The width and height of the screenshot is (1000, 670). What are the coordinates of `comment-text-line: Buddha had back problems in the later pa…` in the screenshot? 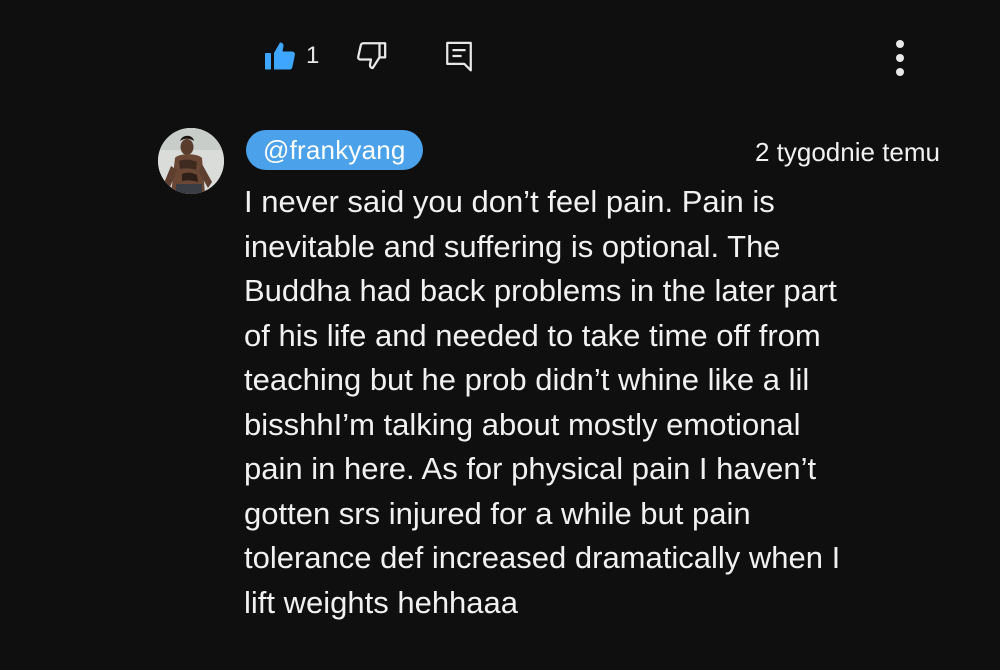 It's located at (540, 290).